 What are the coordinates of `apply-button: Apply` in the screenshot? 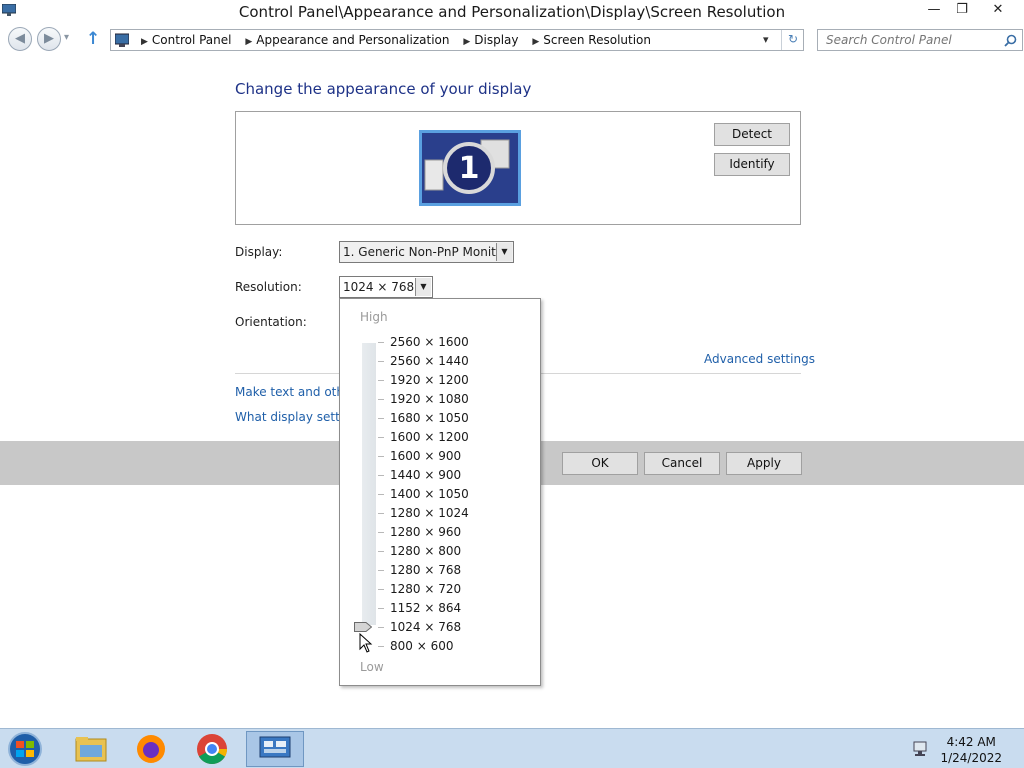 It's located at (764, 463).